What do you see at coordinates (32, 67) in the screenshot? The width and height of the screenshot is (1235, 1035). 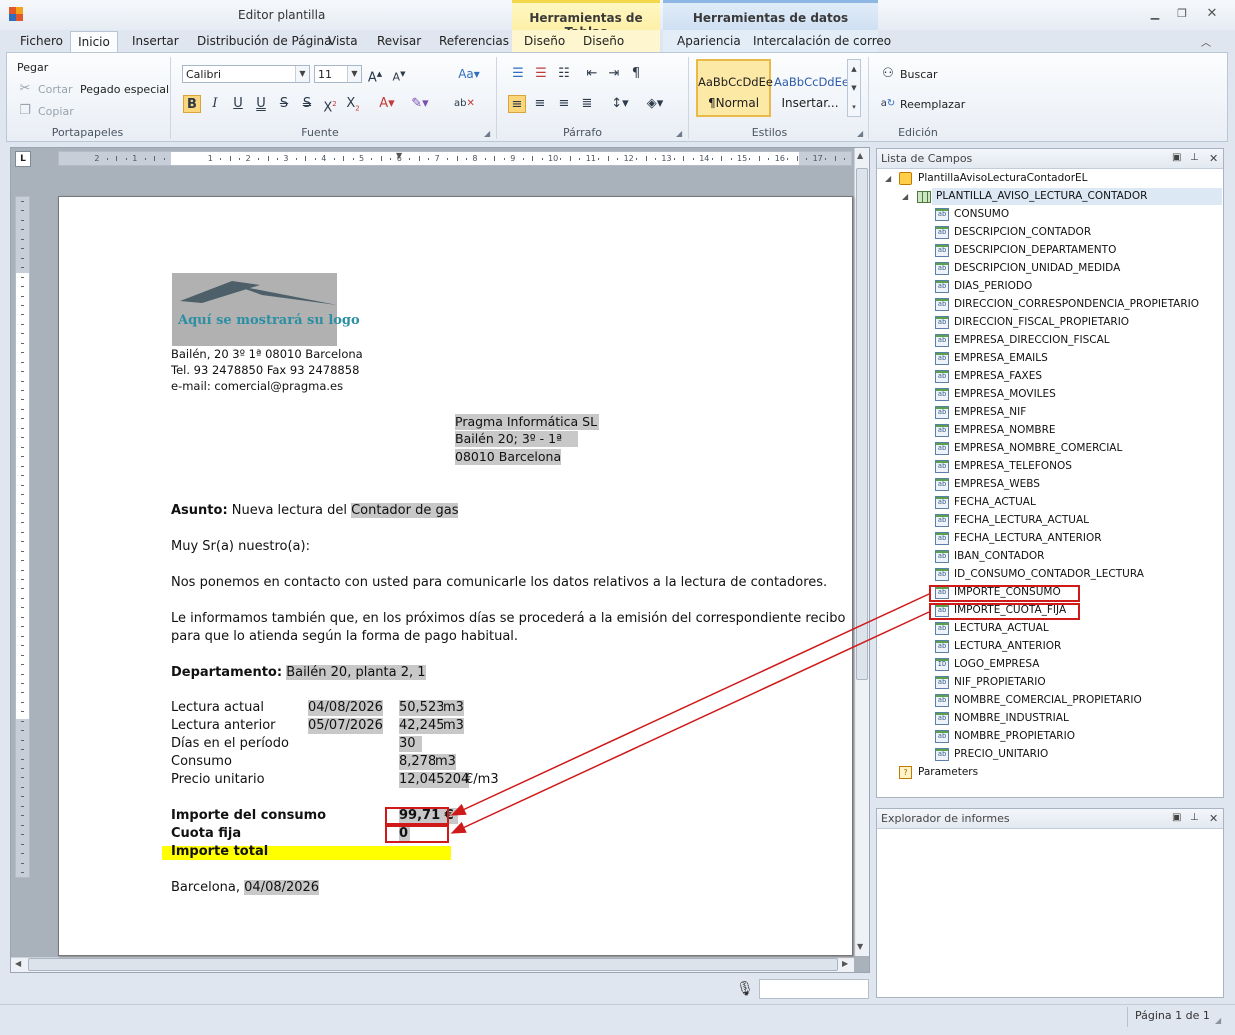 I see `paste-button: Pegar` at bounding box center [32, 67].